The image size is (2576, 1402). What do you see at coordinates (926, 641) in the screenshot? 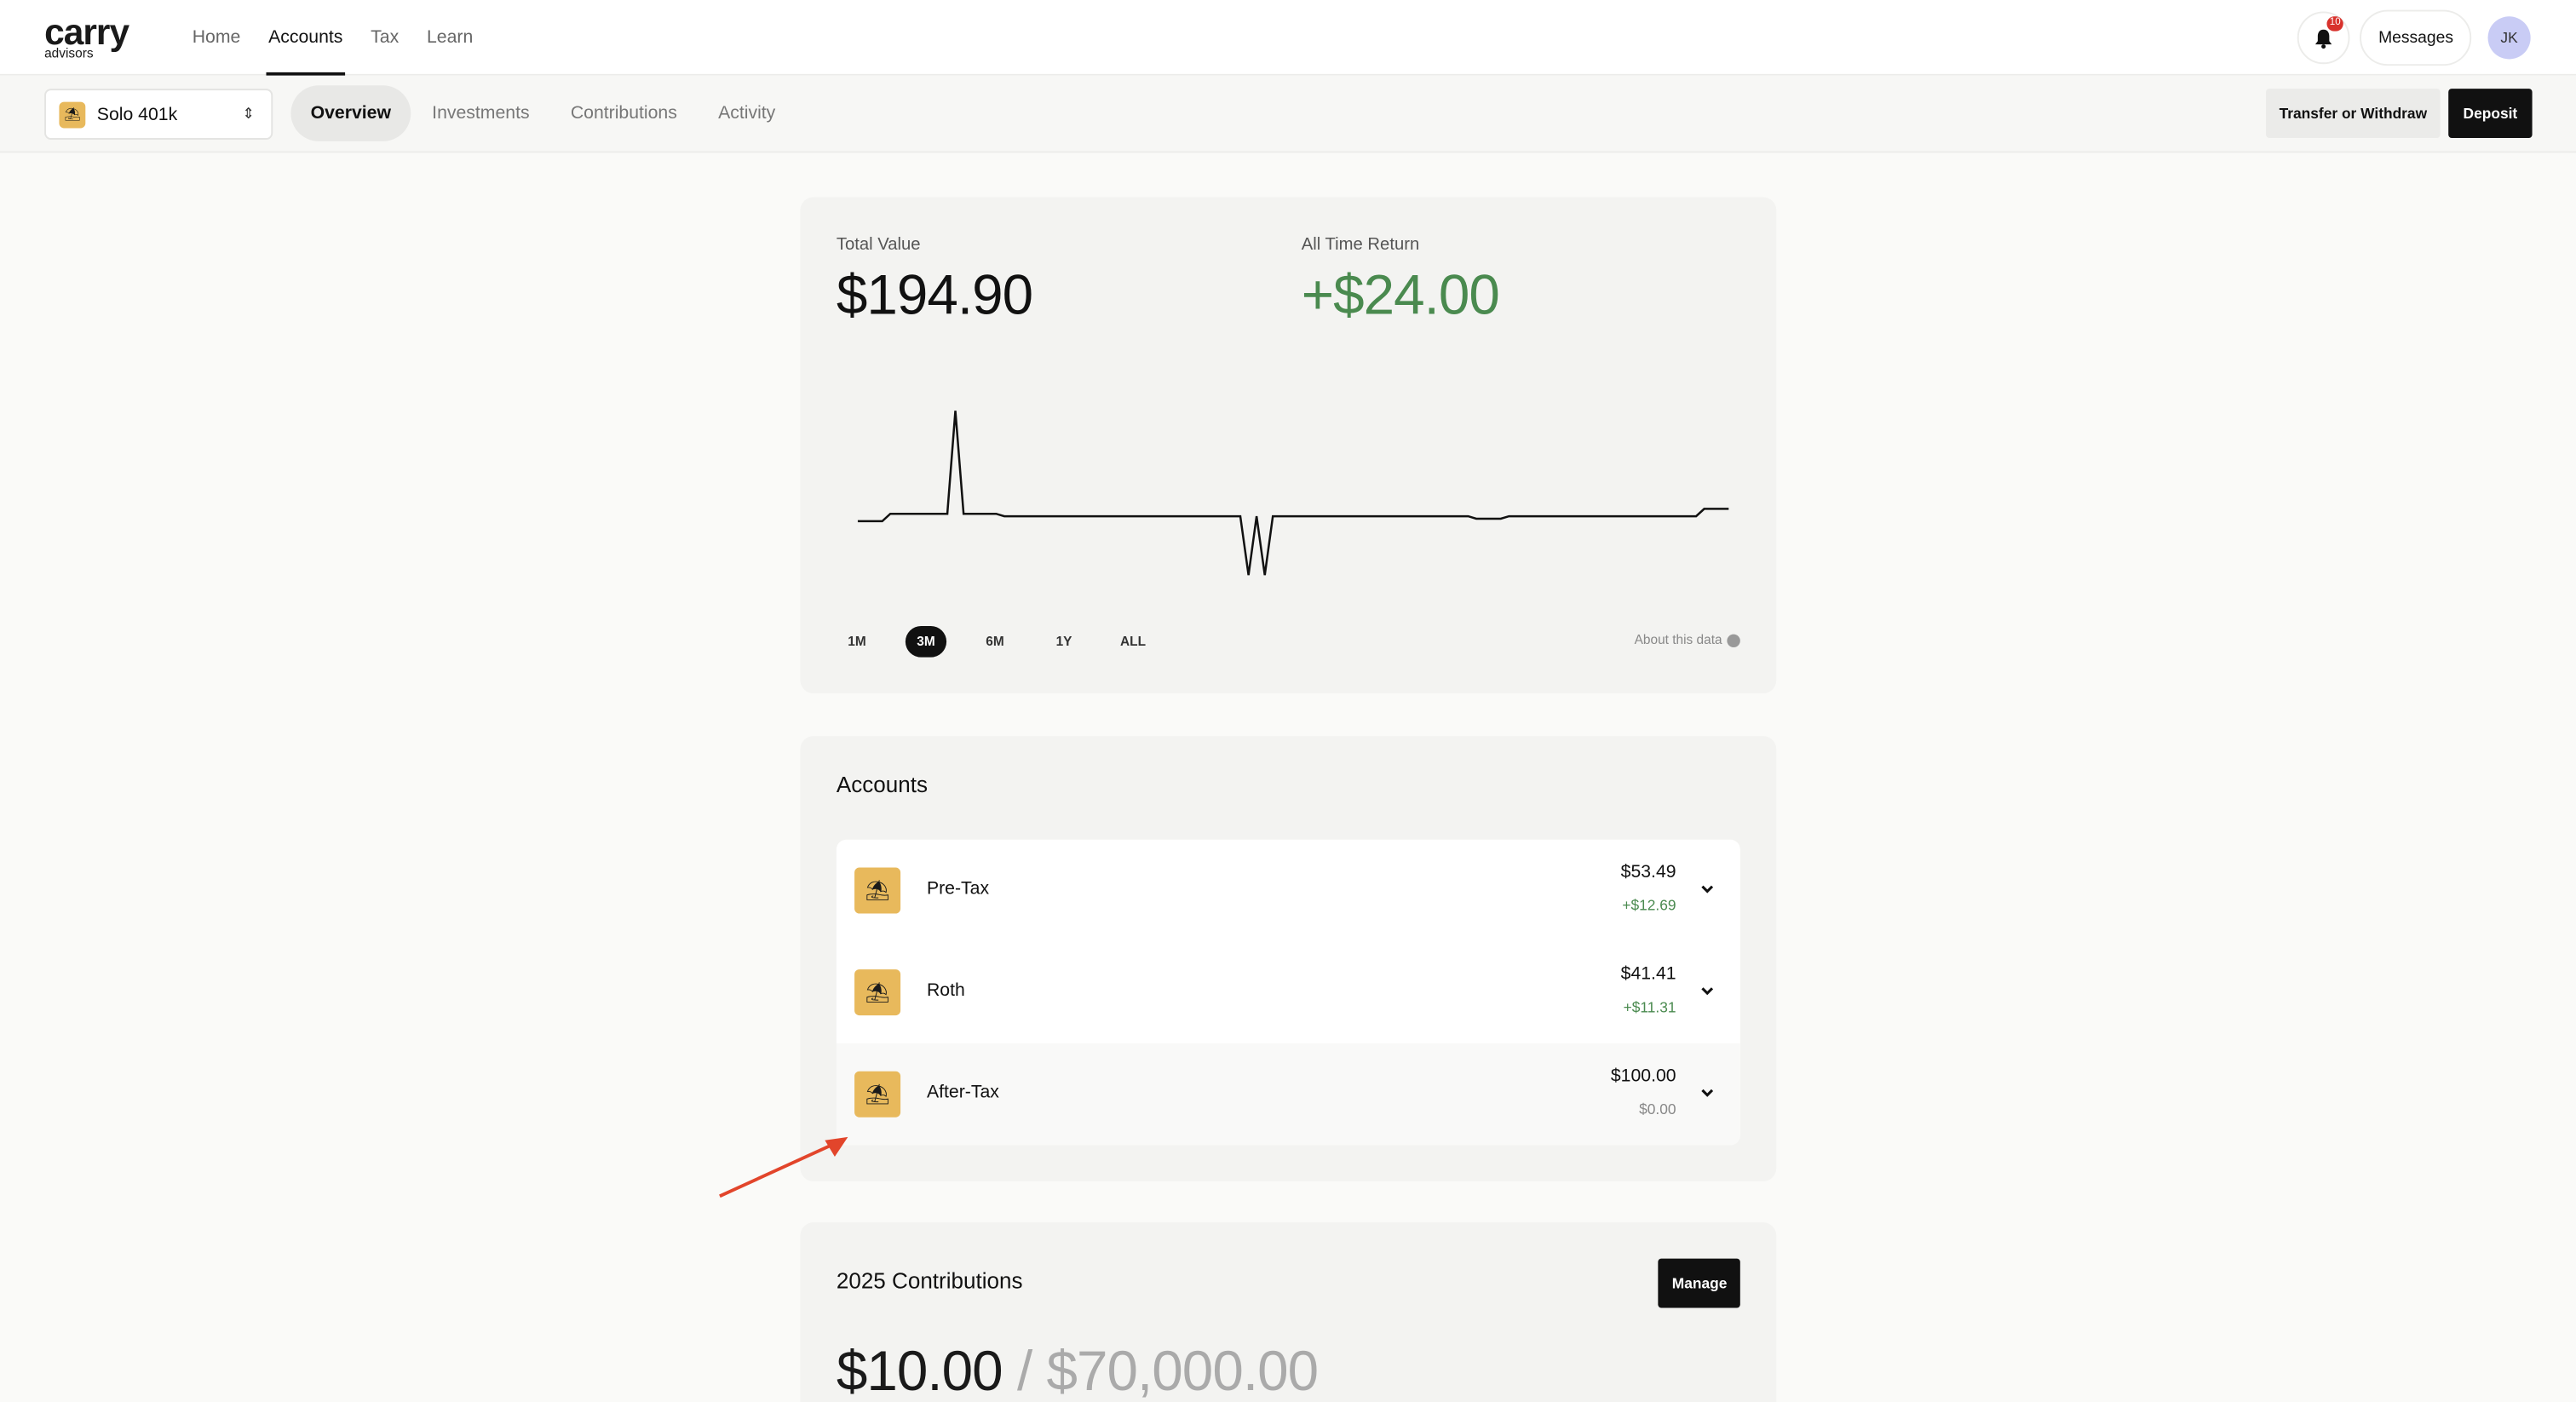
I see `range-3m: 3M` at bounding box center [926, 641].